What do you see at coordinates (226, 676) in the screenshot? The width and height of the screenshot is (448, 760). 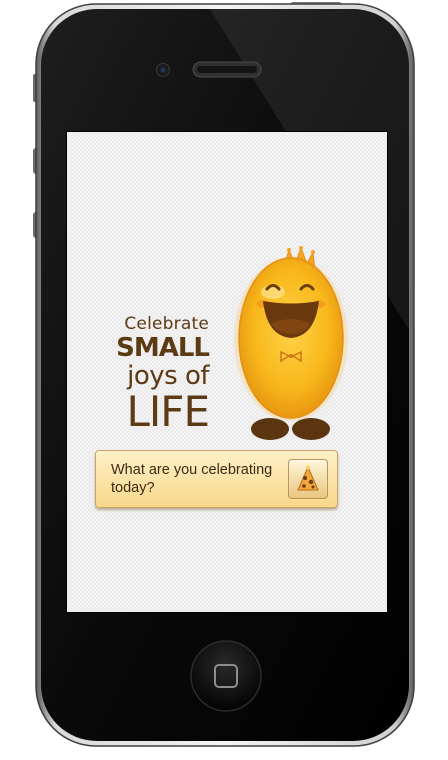 I see `home-button` at bounding box center [226, 676].